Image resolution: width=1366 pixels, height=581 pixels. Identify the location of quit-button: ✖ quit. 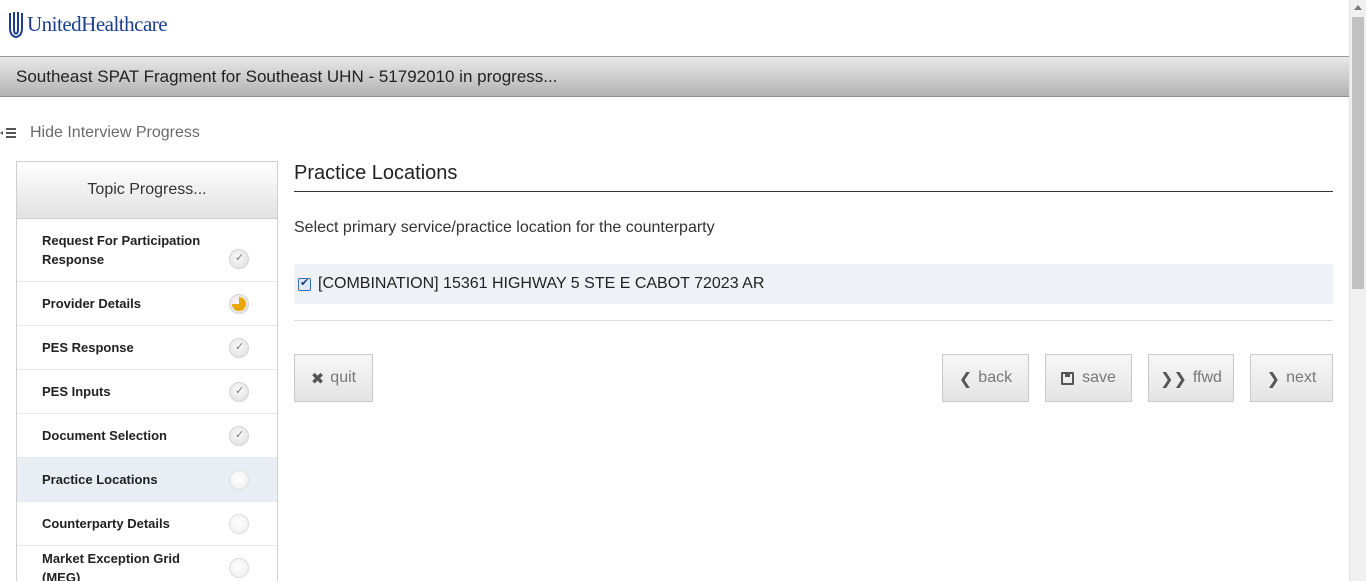
(333, 378).